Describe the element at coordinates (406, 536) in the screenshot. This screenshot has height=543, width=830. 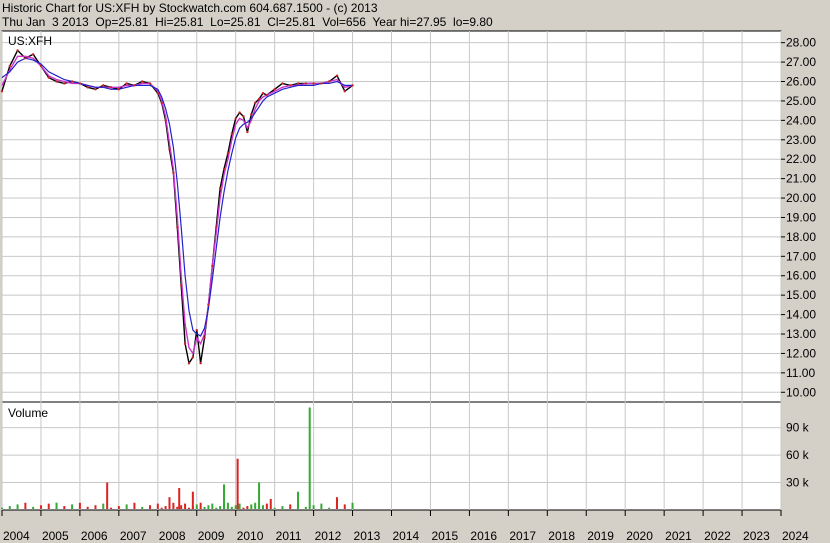
I see `year-tick-label: 2014` at that location.